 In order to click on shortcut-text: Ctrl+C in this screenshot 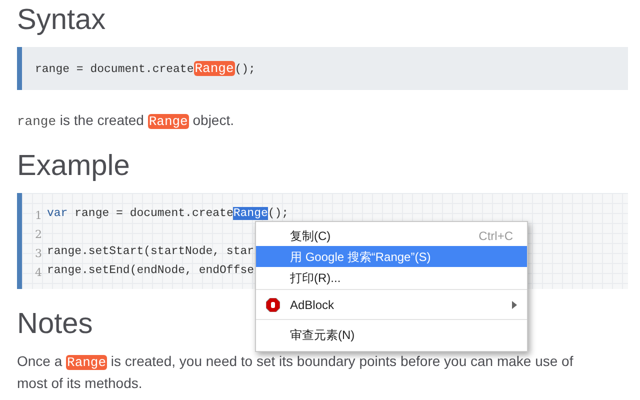, I will do `click(495, 236)`.